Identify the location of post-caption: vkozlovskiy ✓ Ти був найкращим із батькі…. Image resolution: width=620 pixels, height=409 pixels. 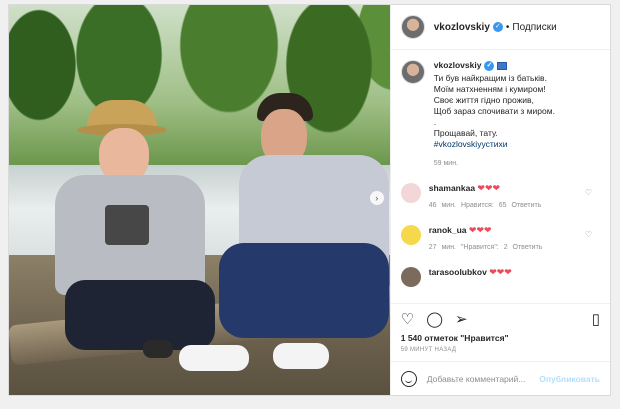
(500, 114).